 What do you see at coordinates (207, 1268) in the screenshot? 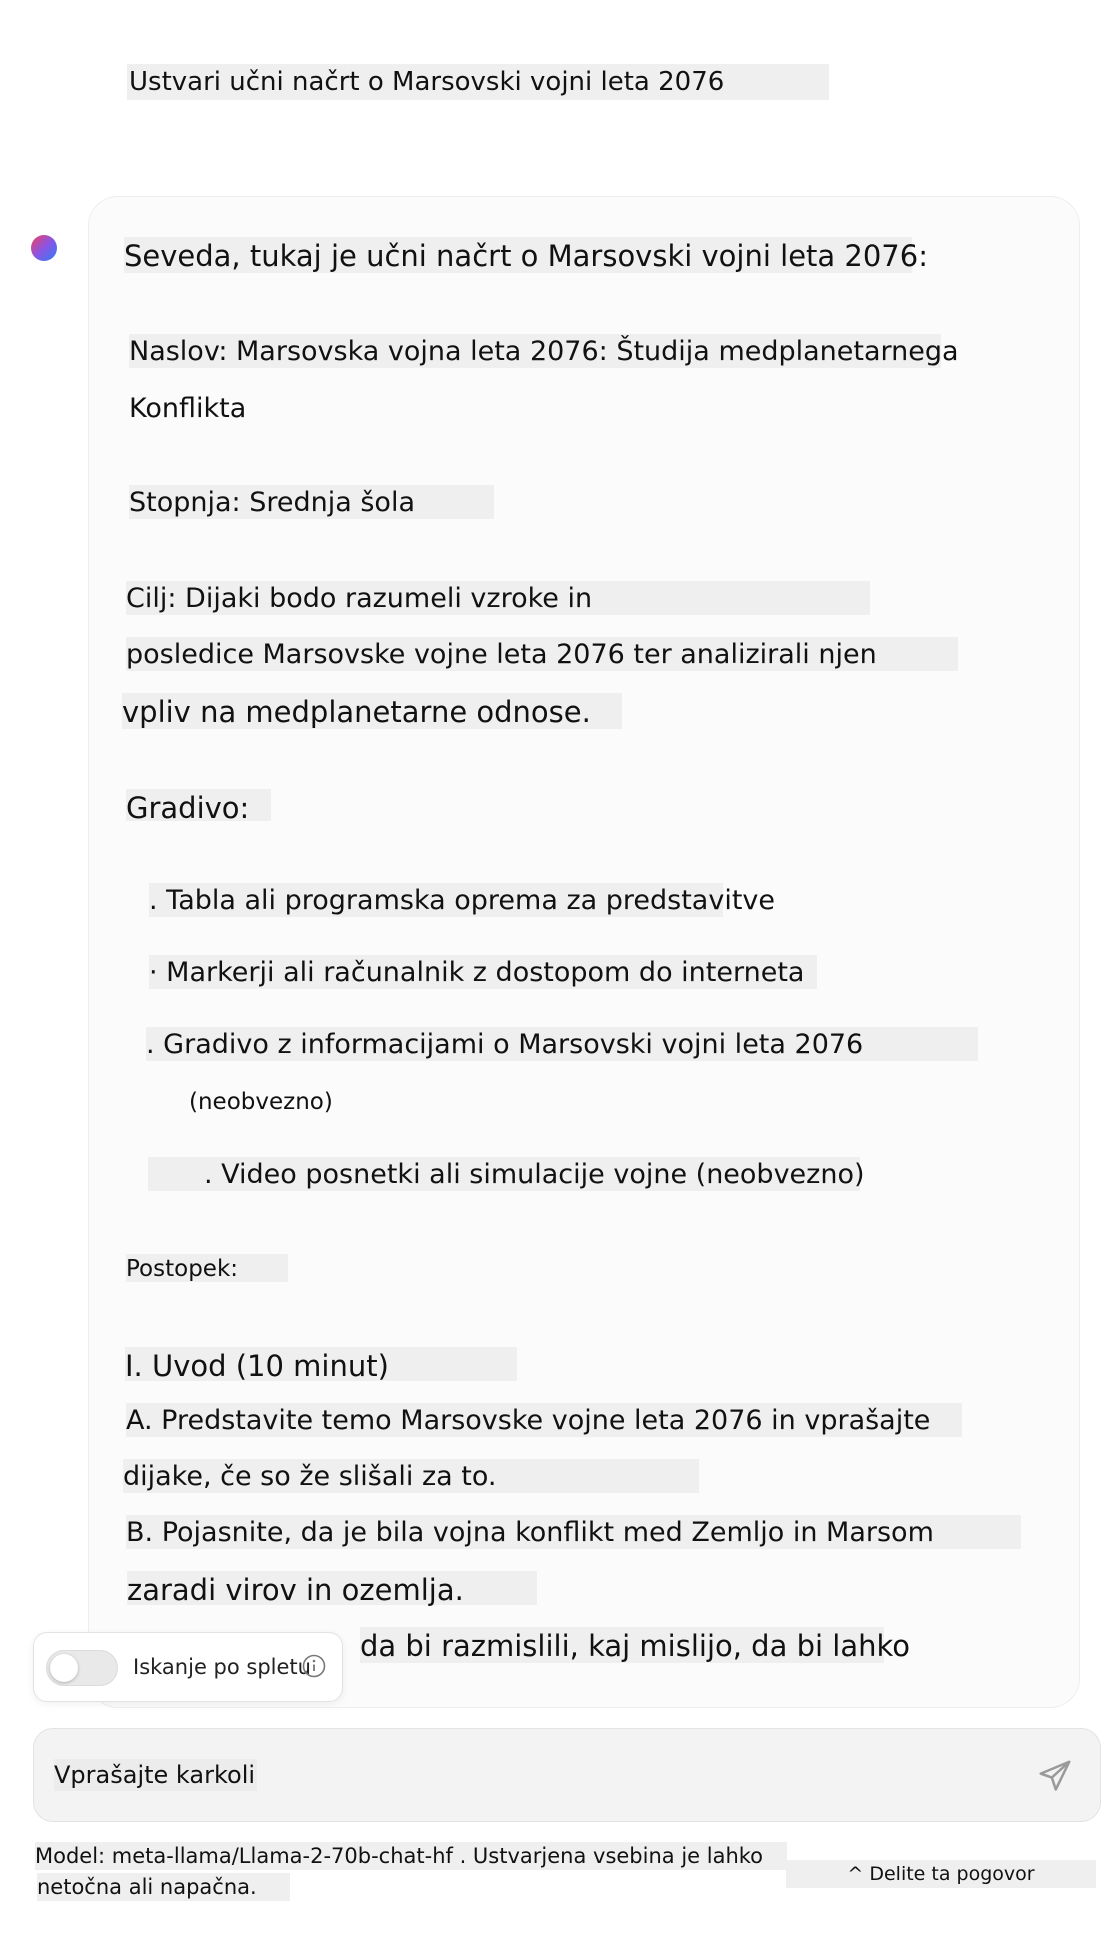
I see `procedure-heading: Postopek:` at bounding box center [207, 1268].